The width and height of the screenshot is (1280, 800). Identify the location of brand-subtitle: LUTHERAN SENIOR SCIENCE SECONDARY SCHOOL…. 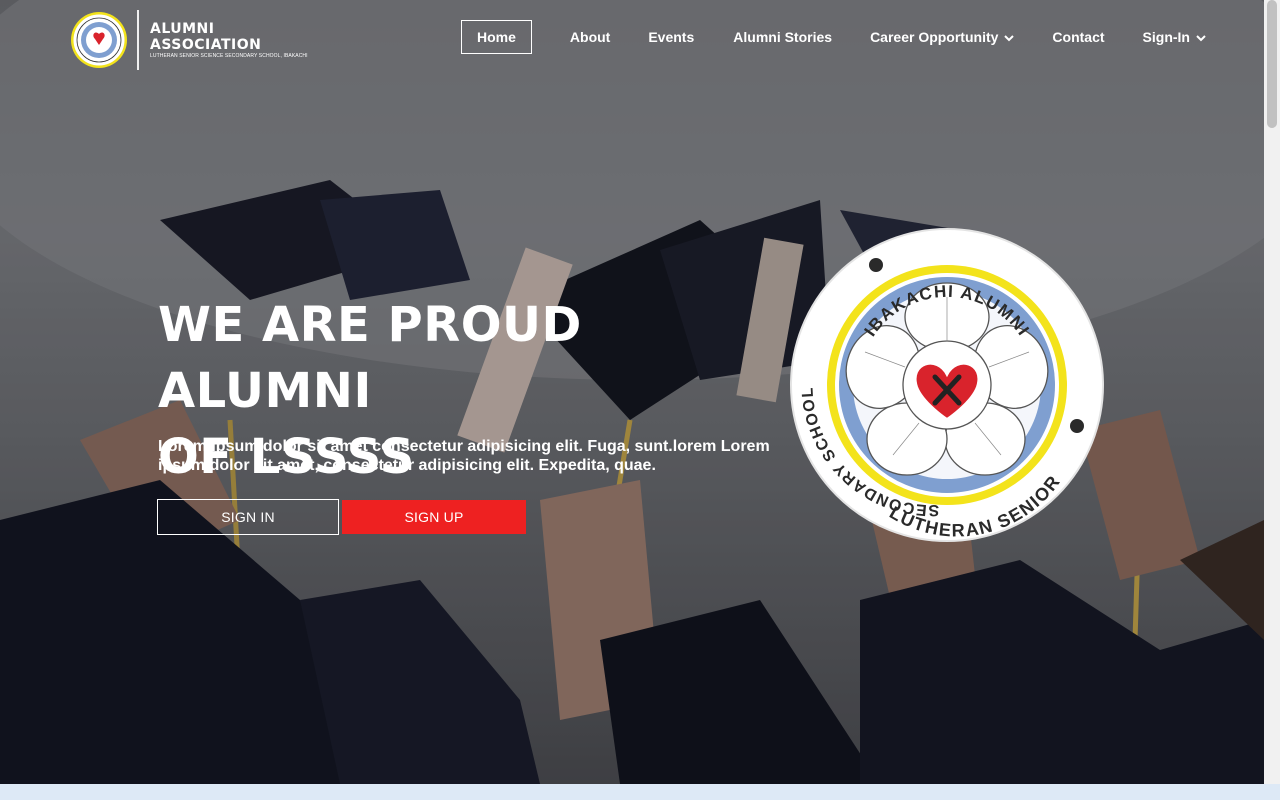
(229, 55).